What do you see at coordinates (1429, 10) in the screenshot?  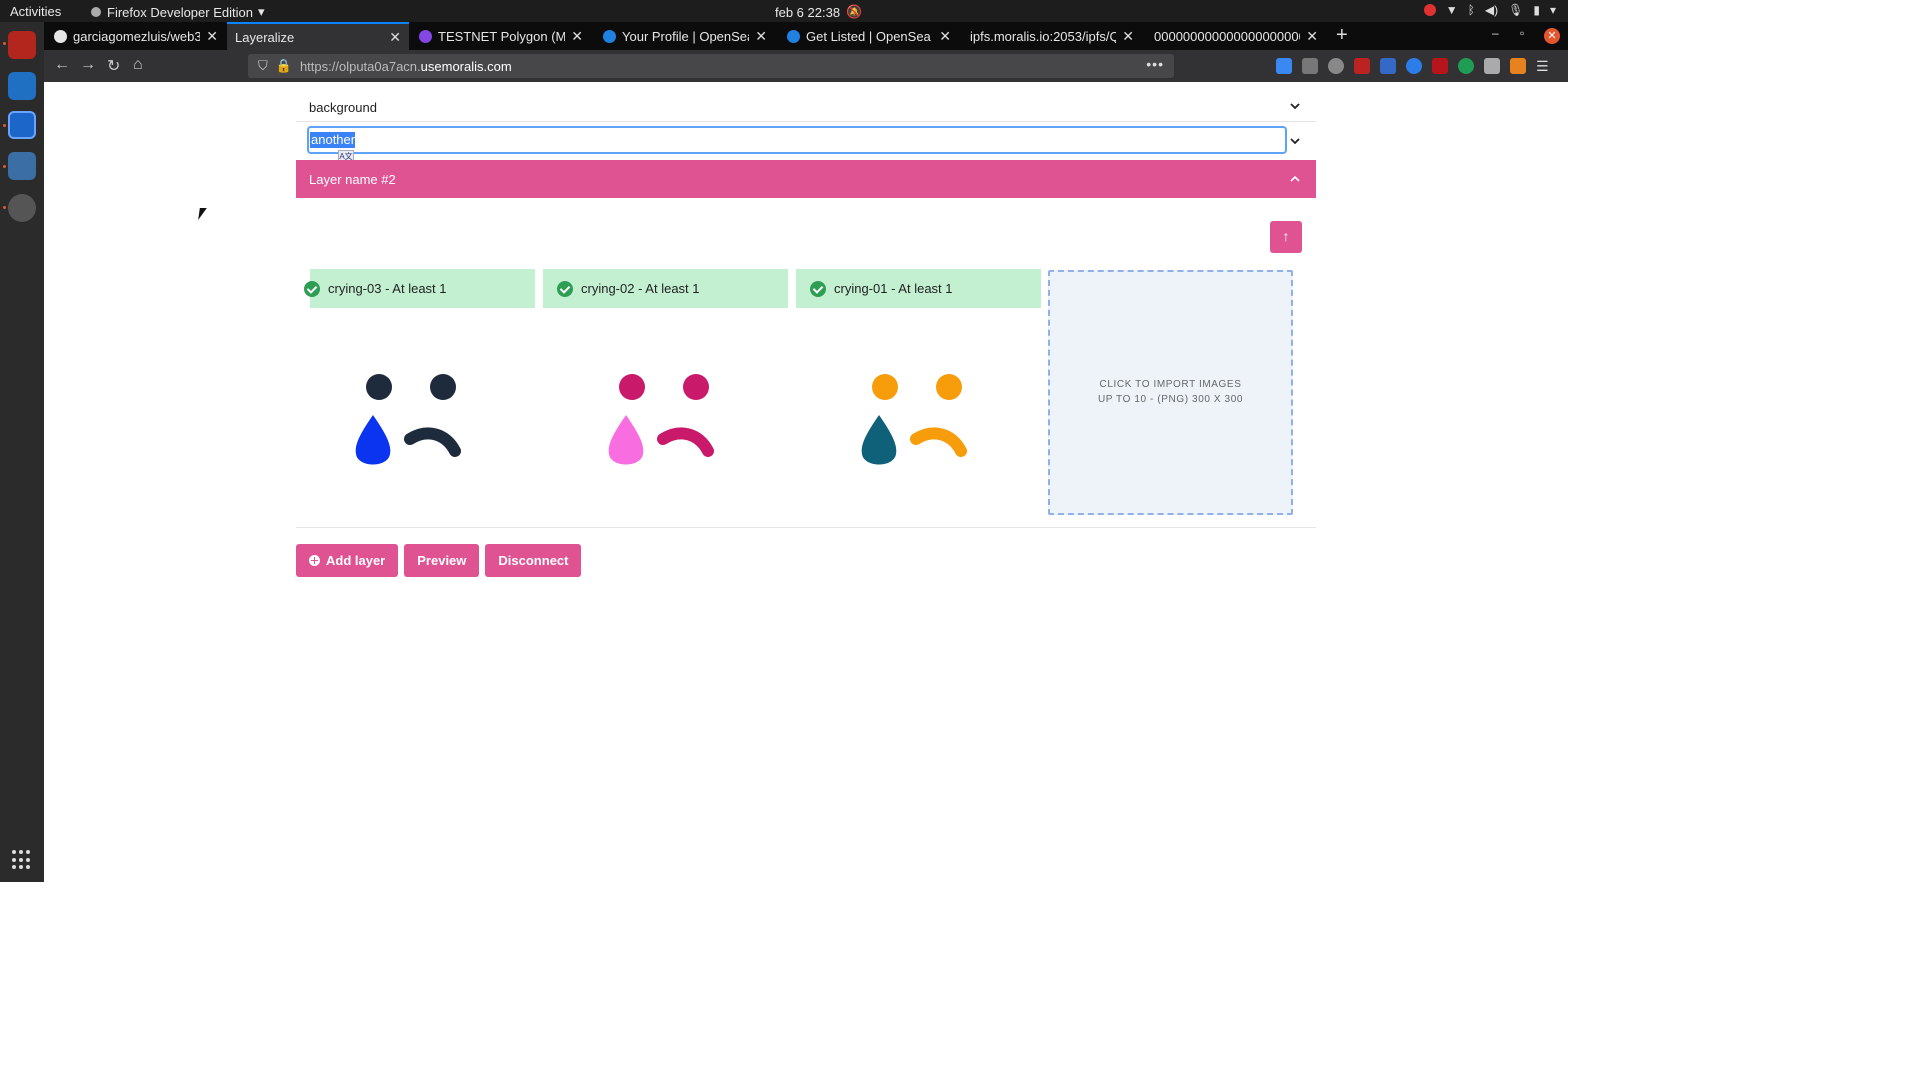 I see `record-indicator-icon` at bounding box center [1429, 10].